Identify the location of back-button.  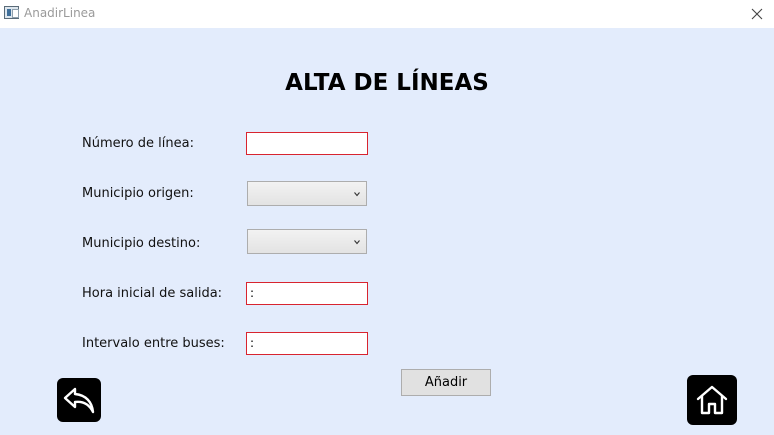
(79, 400).